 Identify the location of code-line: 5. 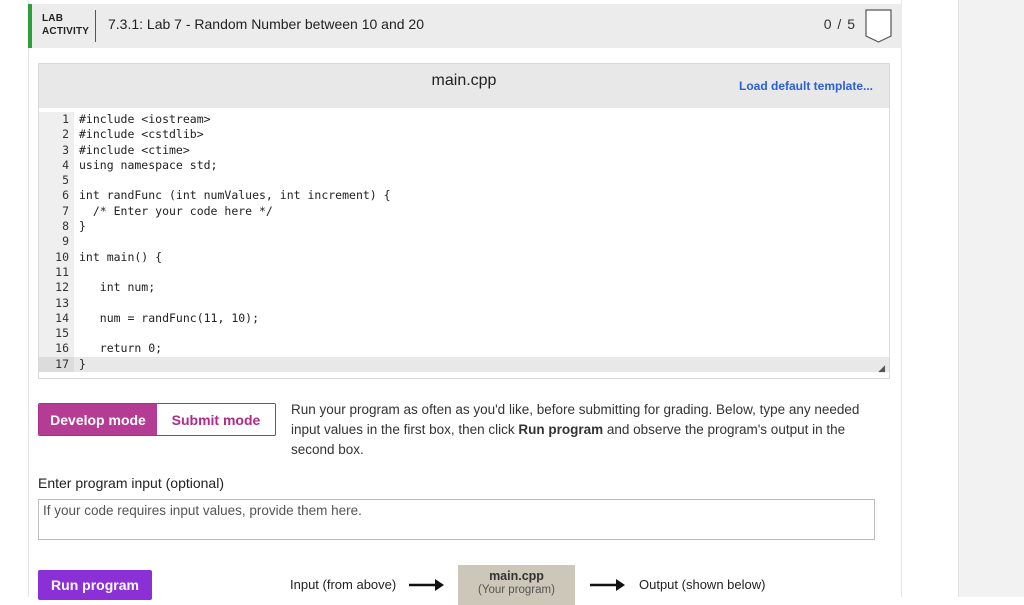
(464, 181).